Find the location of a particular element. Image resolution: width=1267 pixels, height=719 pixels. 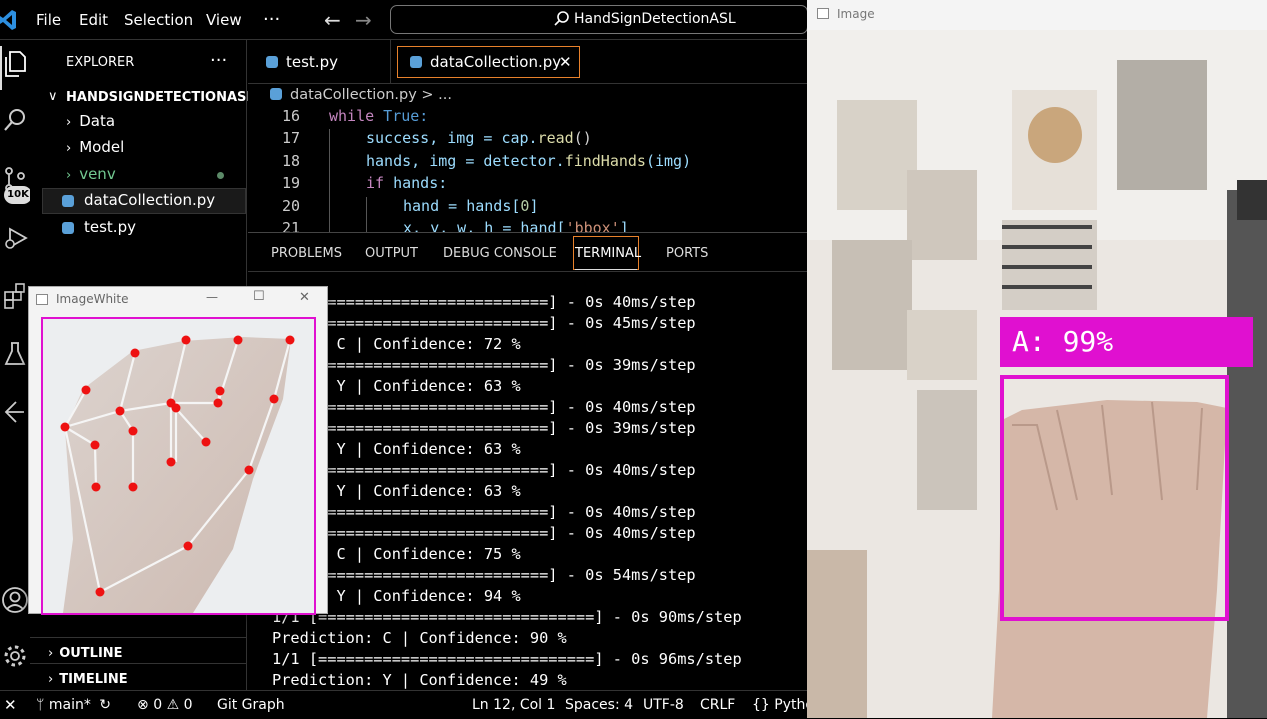

outline-section: › OUTLINE is located at coordinates (85, 651).